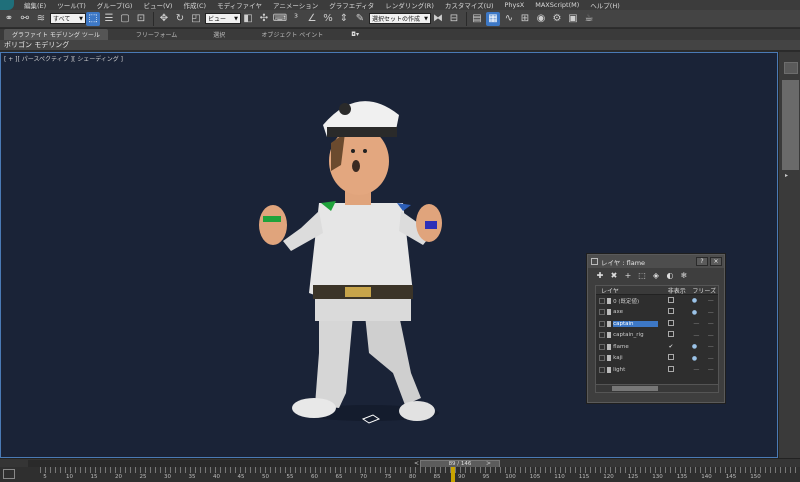  Describe the element at coordinates (716, 261) in the screenshot. I see `close-button: ×` at that location.